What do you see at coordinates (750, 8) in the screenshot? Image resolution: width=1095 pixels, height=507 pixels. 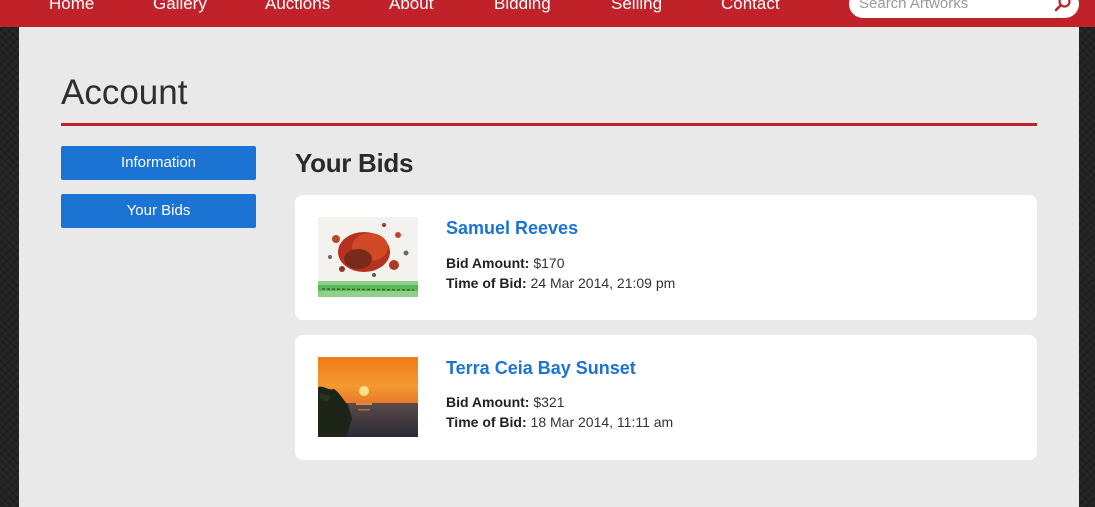 I see `nav-contact: Contact` at bounding box center [750, 8].